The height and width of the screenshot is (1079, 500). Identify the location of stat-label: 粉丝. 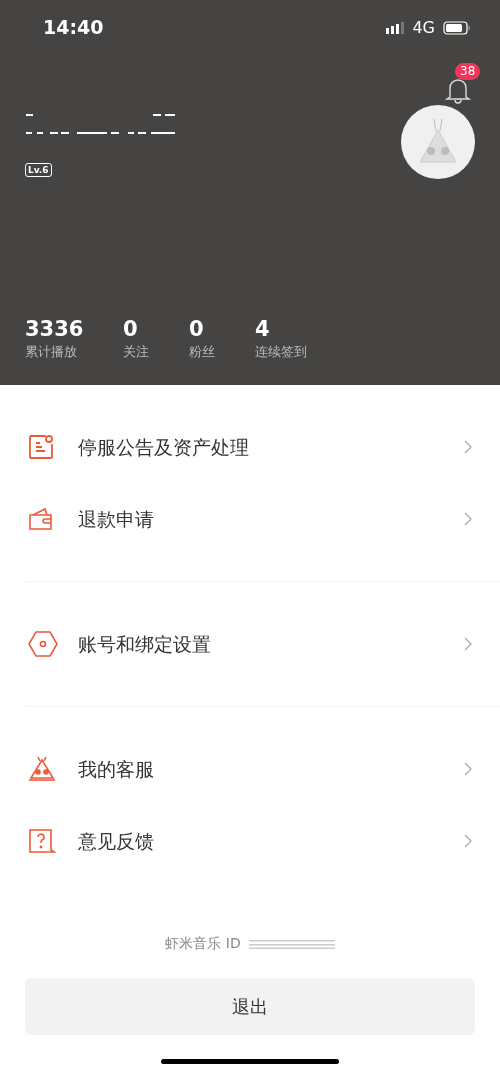
(202, 351).